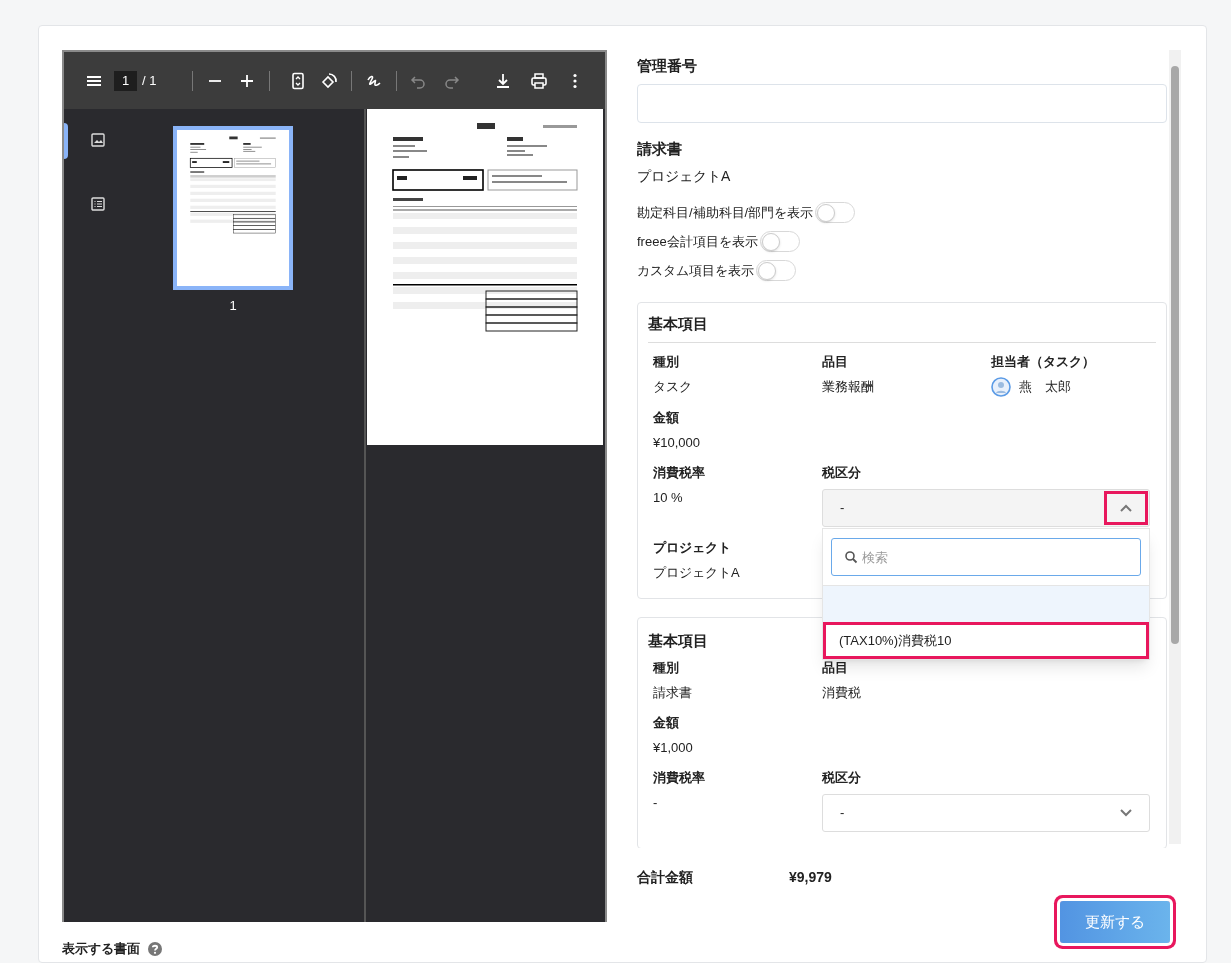 This screenshot has width=1231, height=963. I want to click on field-value: 10 %, so click(668, 498).